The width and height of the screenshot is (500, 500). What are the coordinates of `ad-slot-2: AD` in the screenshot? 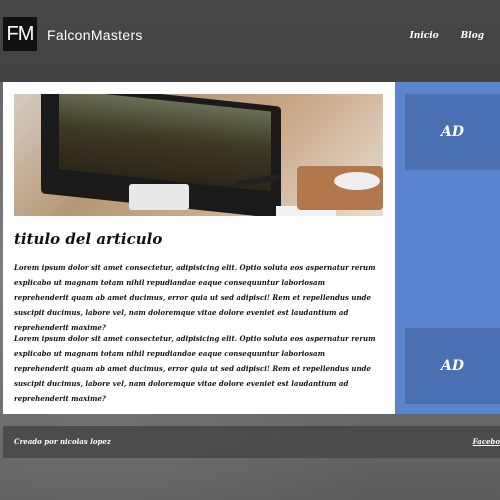 It's located at (452, 366).